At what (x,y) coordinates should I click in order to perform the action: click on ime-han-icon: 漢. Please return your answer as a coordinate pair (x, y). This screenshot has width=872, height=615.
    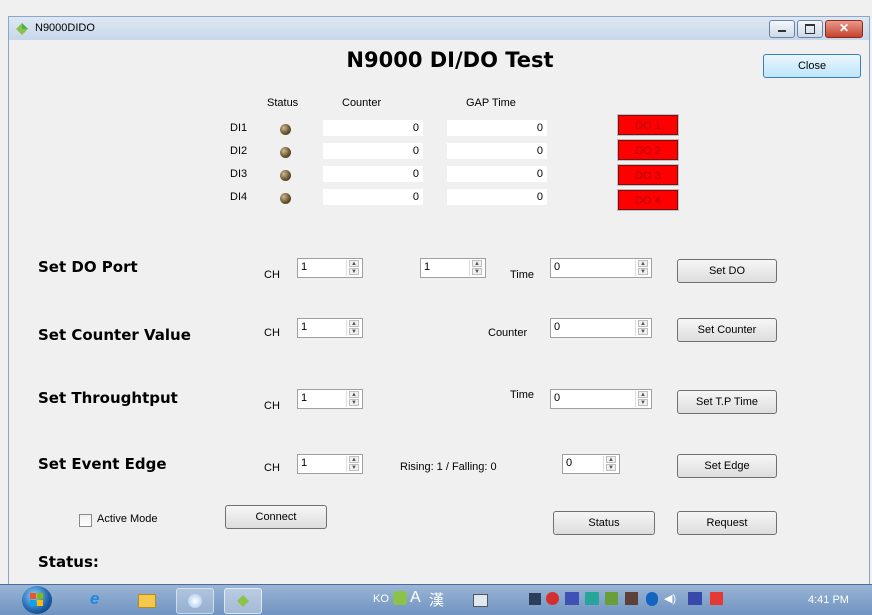
    Looking at the image, I should click on (436, 599).